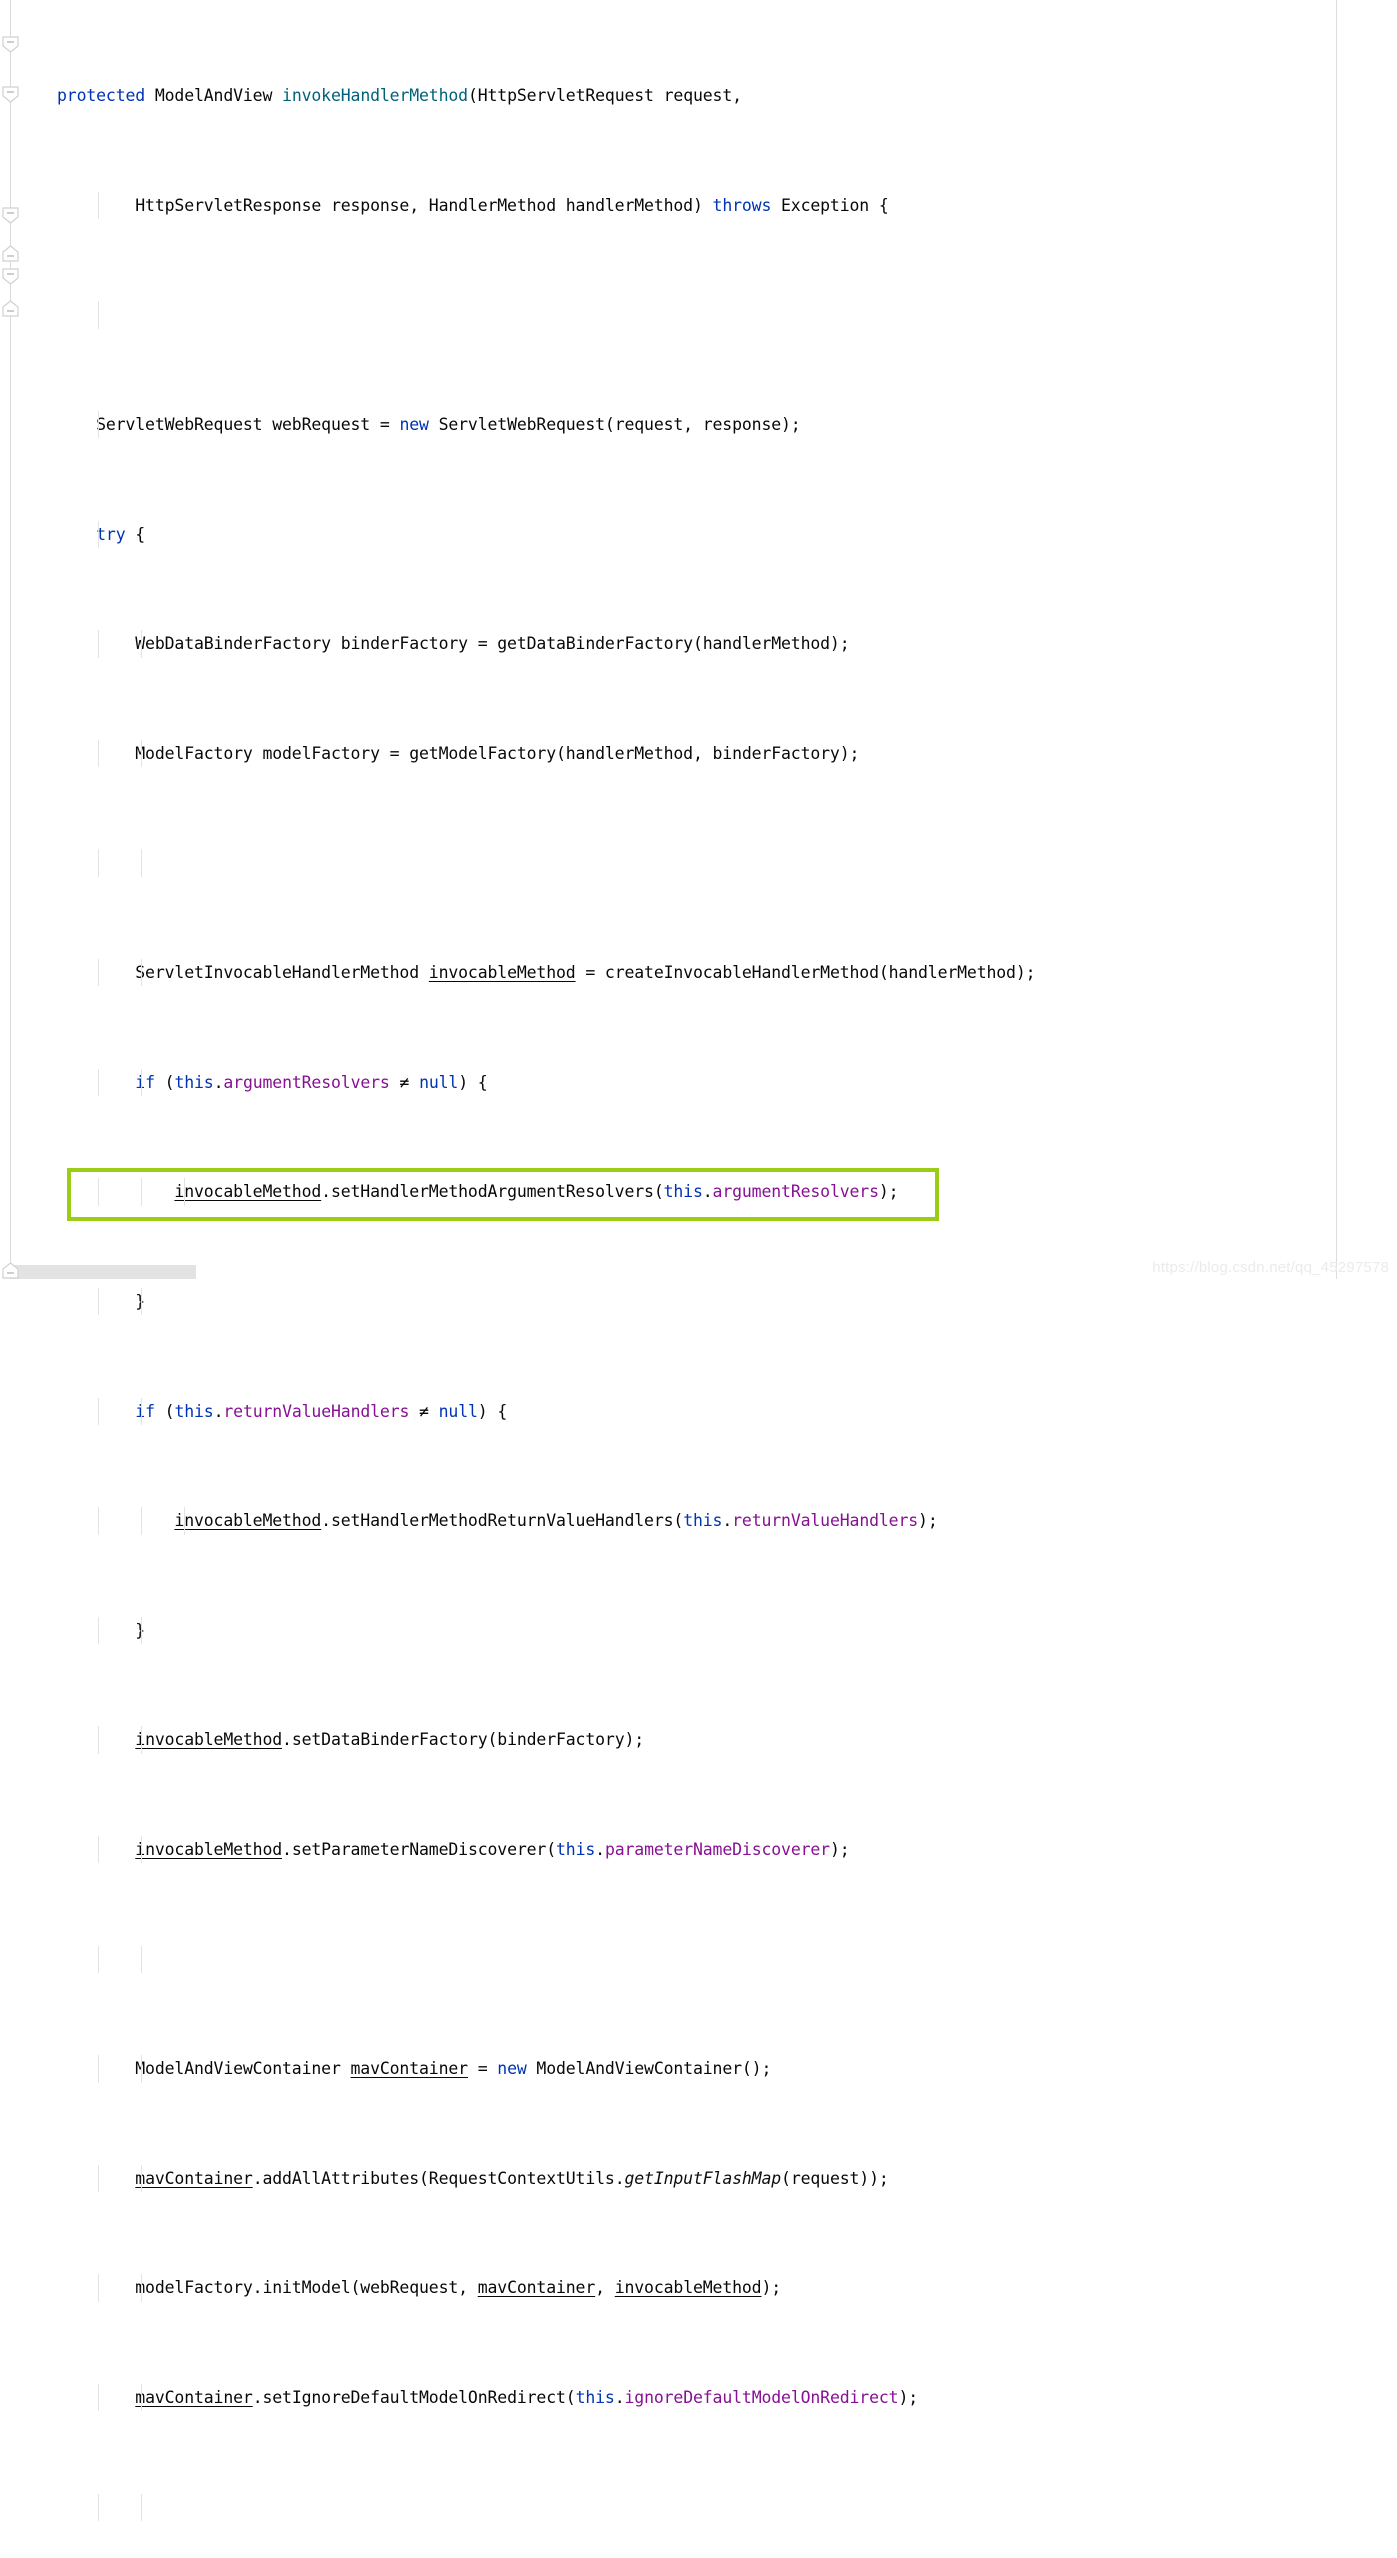  What do you see at coordinates (1270, 1267) in the screenshot?
I see `watermark-text: https://blog.csdn.net/qq_45297578` at bounding box center [1270, 1267].